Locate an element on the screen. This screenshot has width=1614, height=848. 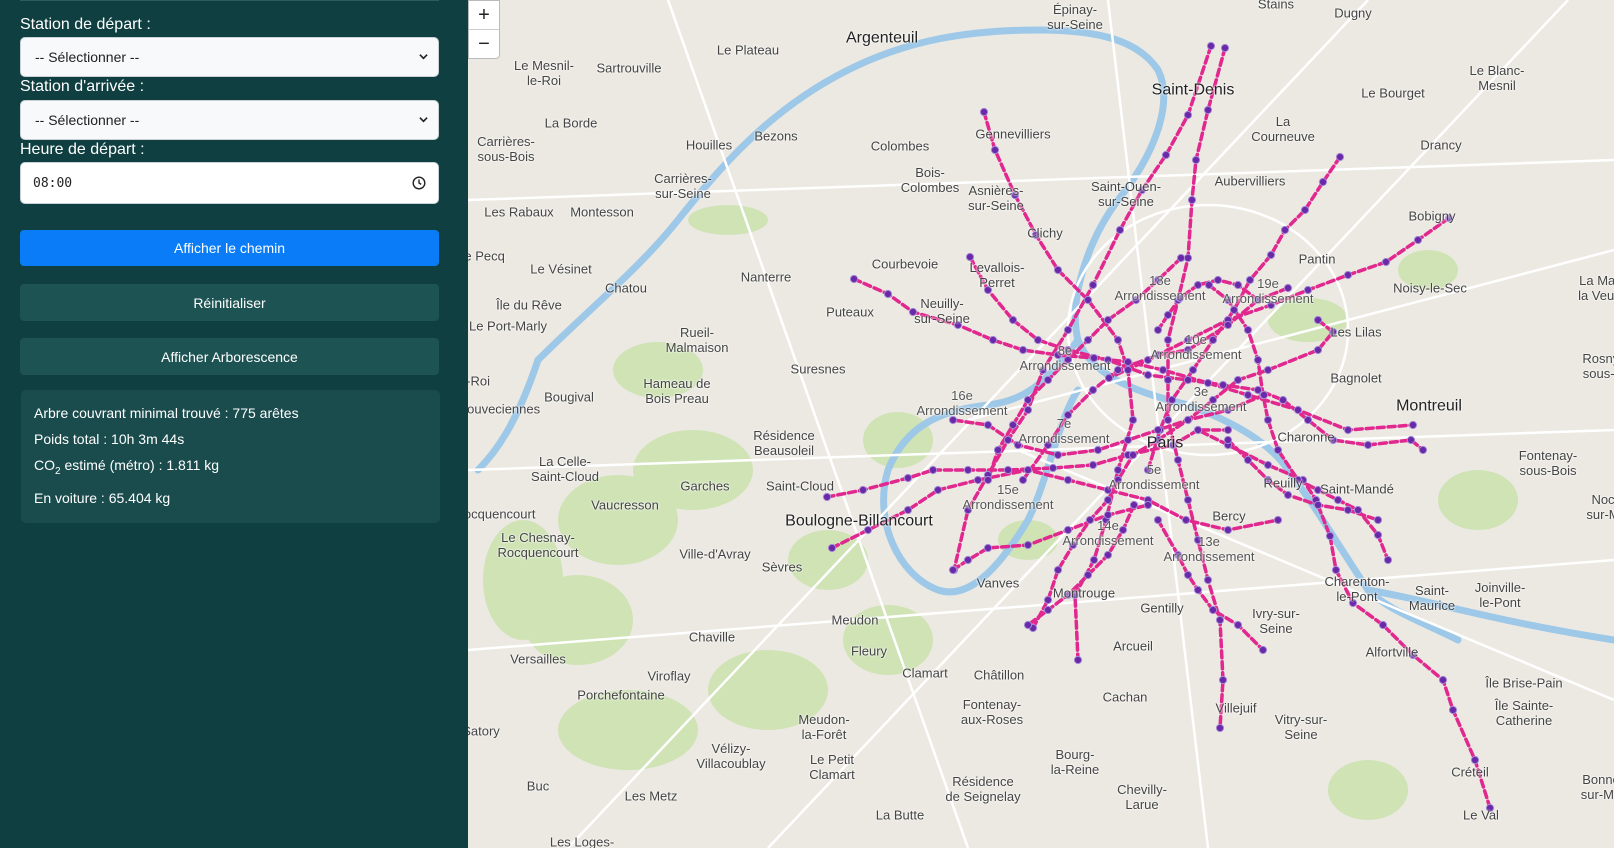
zoom-out-button: − is located at coordinates (484, 43).